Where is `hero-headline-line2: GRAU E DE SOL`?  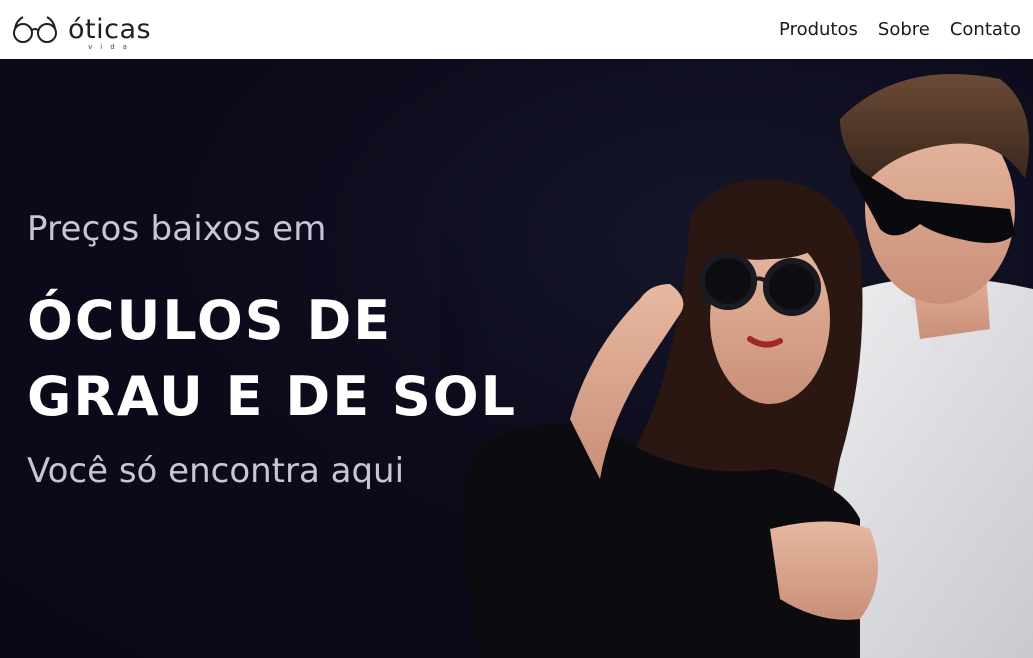 hero-headline-line2: GRAU E DE SOL is located at coordinates (272, 396).